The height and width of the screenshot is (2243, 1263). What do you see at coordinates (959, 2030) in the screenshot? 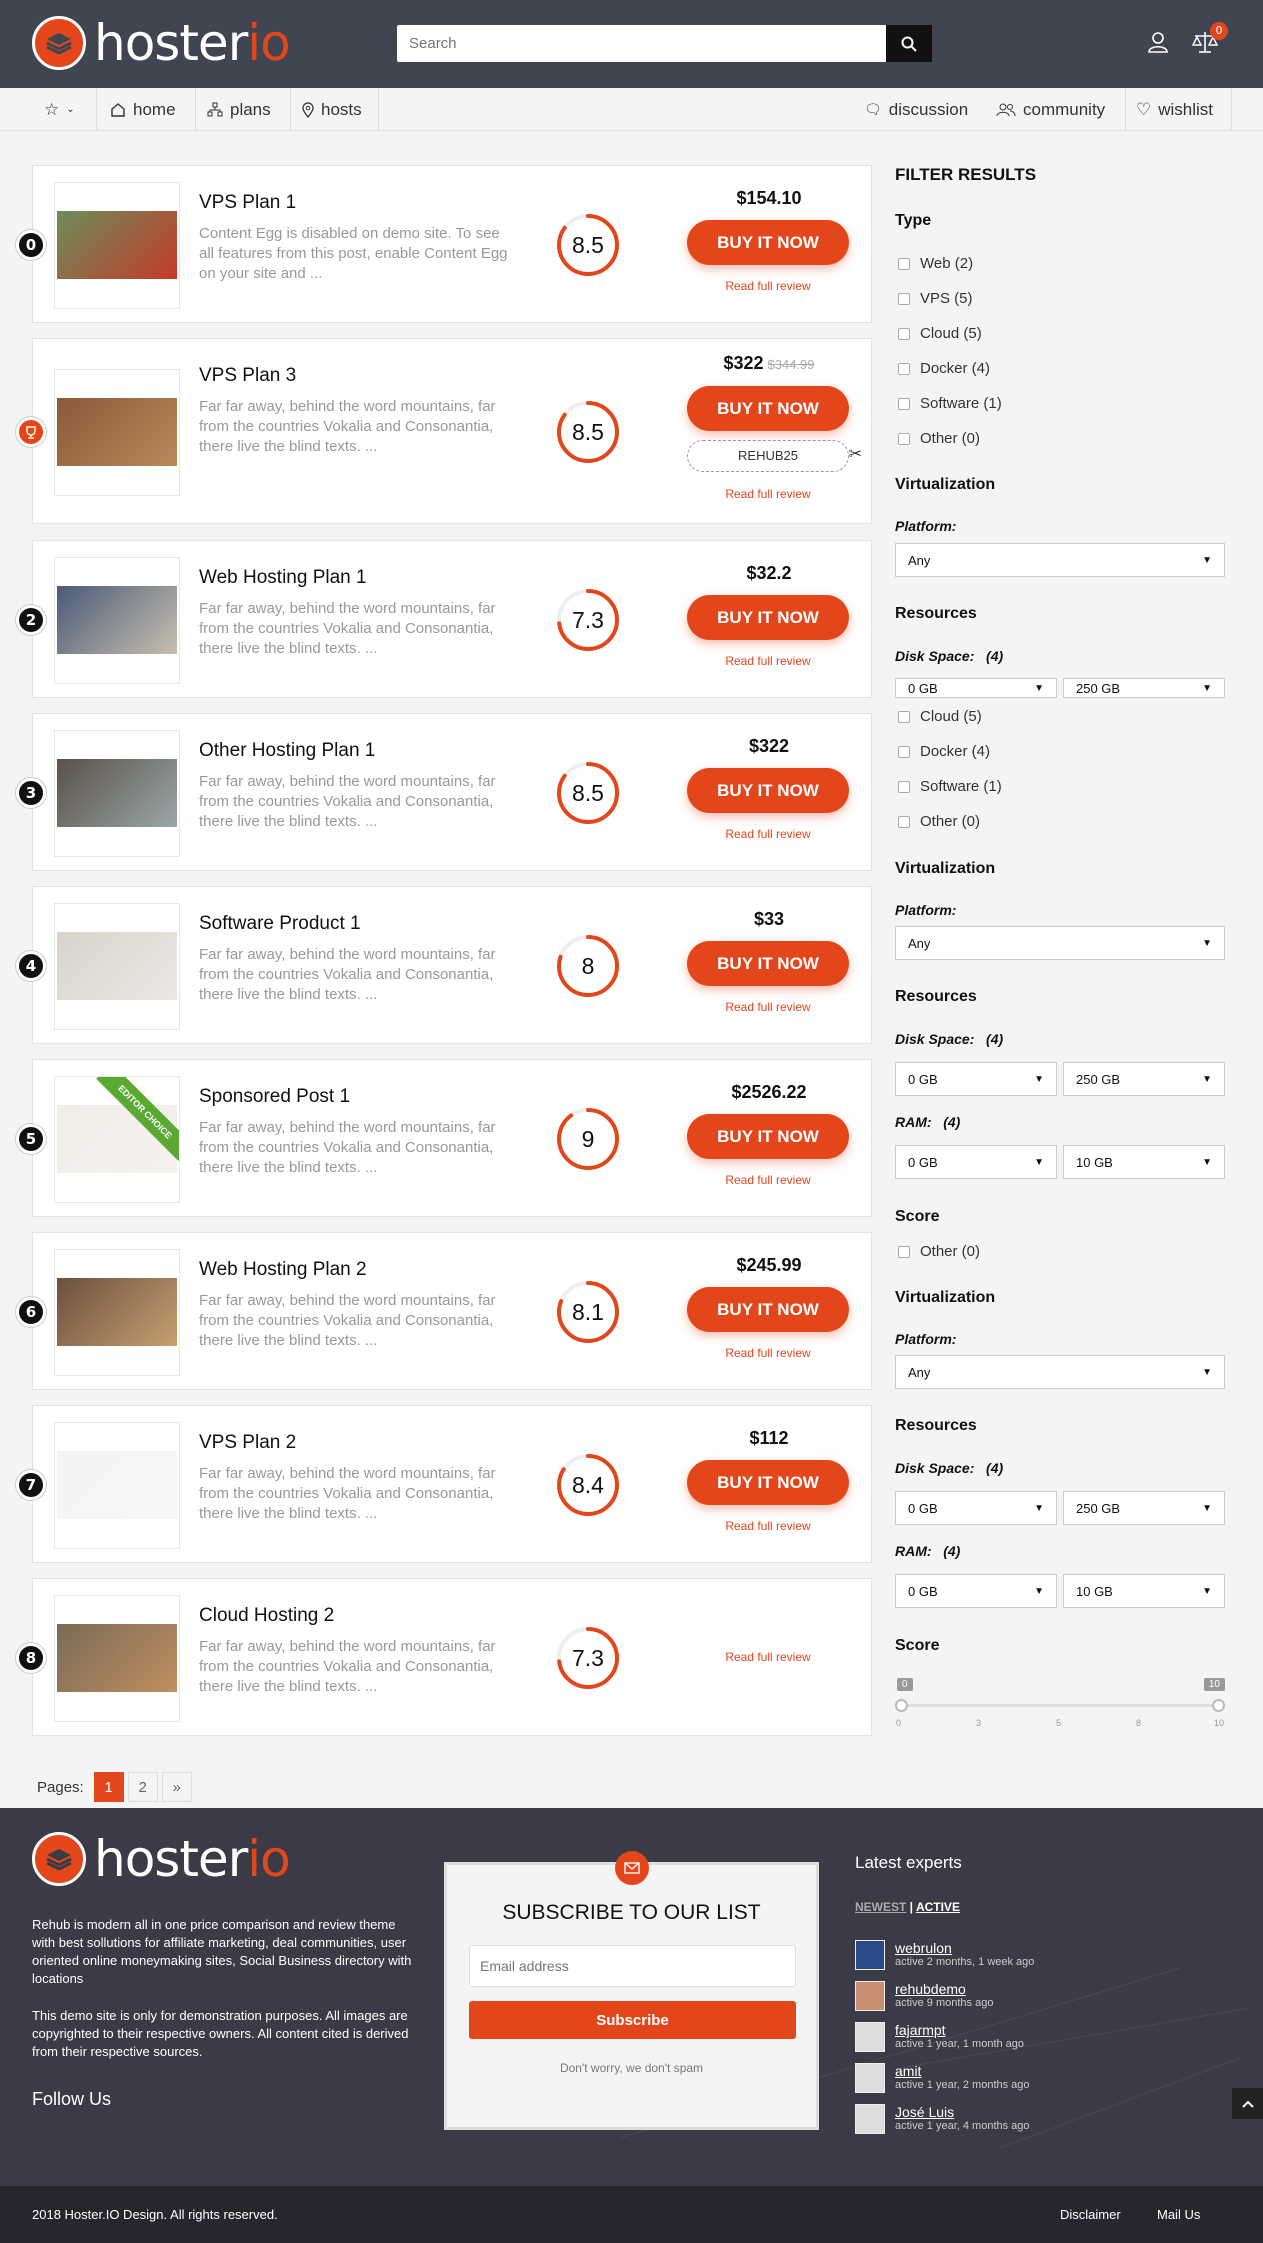
I see `expert-name: fajarmpt` at bounding box center [959, 2030].